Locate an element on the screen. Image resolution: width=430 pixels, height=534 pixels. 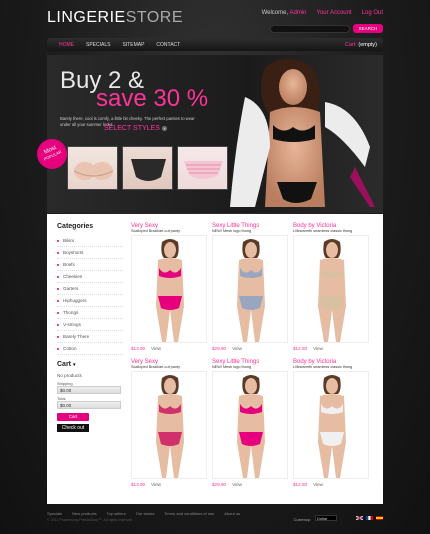
currency-label: Currency: is located at coordinates (302, 519).